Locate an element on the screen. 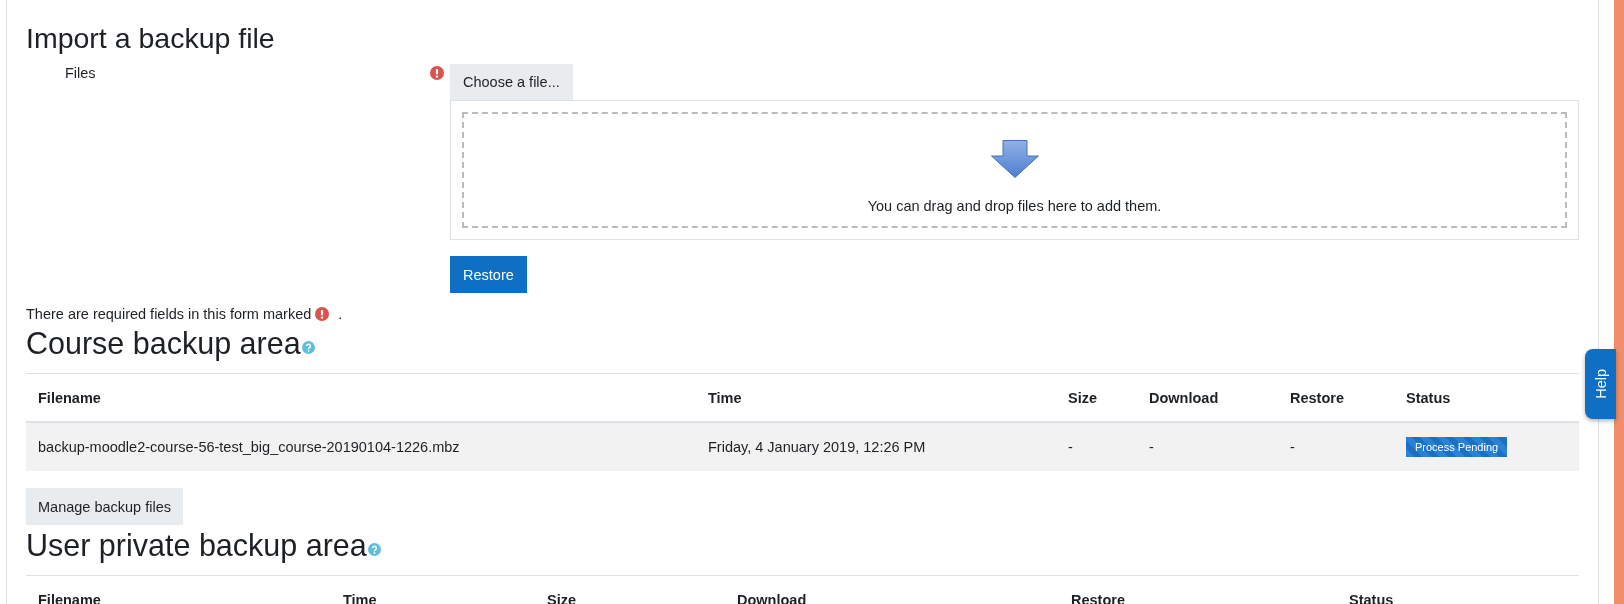 This screenshot has height=604, width=1624. down-arrow-icon is located at coordinates (1014, 159).